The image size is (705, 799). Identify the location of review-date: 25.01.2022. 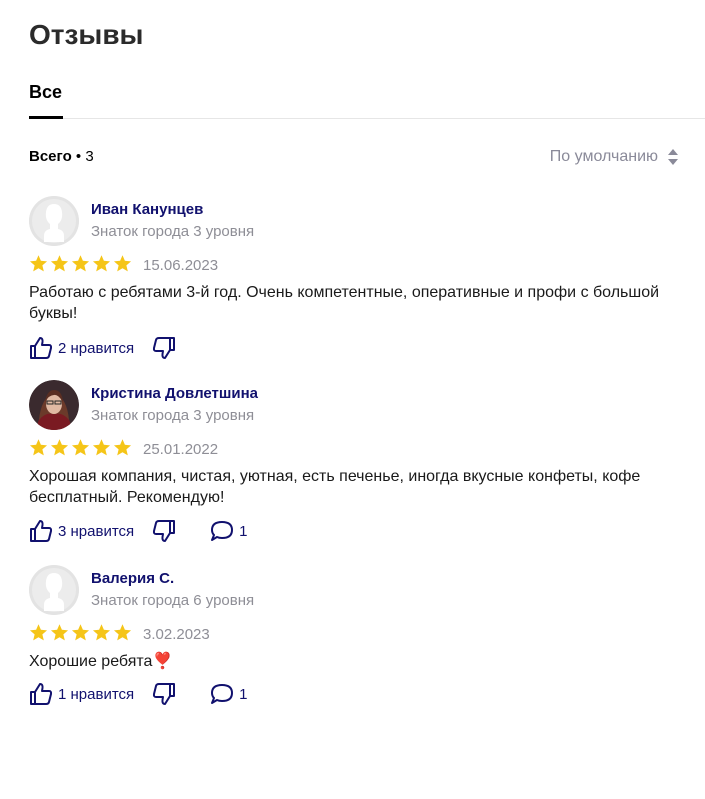
(181, 449).